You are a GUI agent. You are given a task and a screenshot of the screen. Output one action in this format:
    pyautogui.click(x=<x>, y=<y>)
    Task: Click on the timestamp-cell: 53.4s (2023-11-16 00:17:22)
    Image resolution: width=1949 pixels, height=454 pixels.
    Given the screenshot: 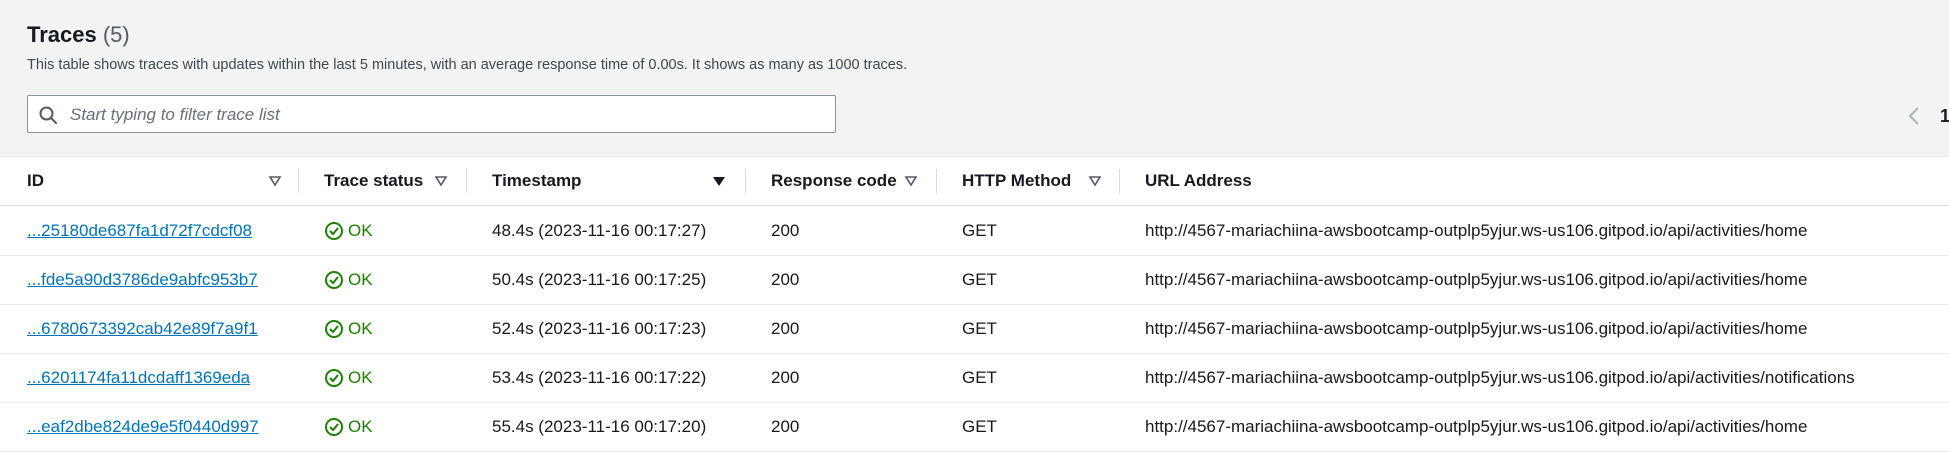 What is the action you would take?
    pyautogui.click(x=599, y=377)
    